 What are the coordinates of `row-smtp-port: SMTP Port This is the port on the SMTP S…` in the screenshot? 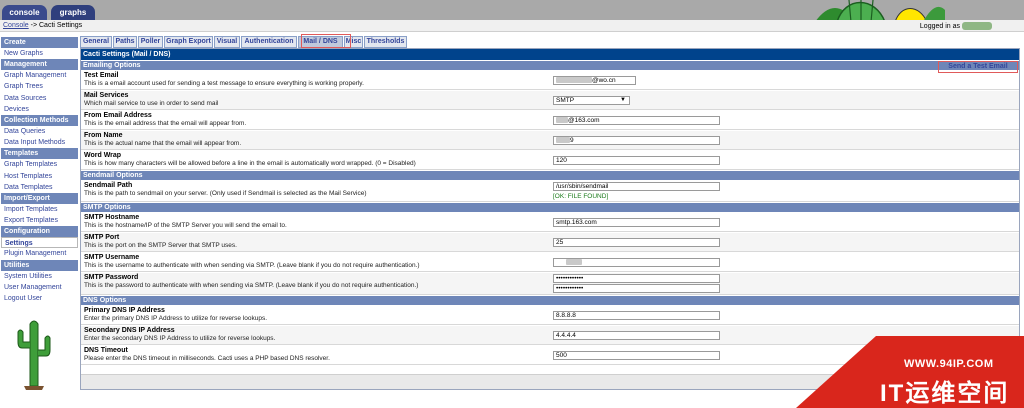 It's located at (550, 242).